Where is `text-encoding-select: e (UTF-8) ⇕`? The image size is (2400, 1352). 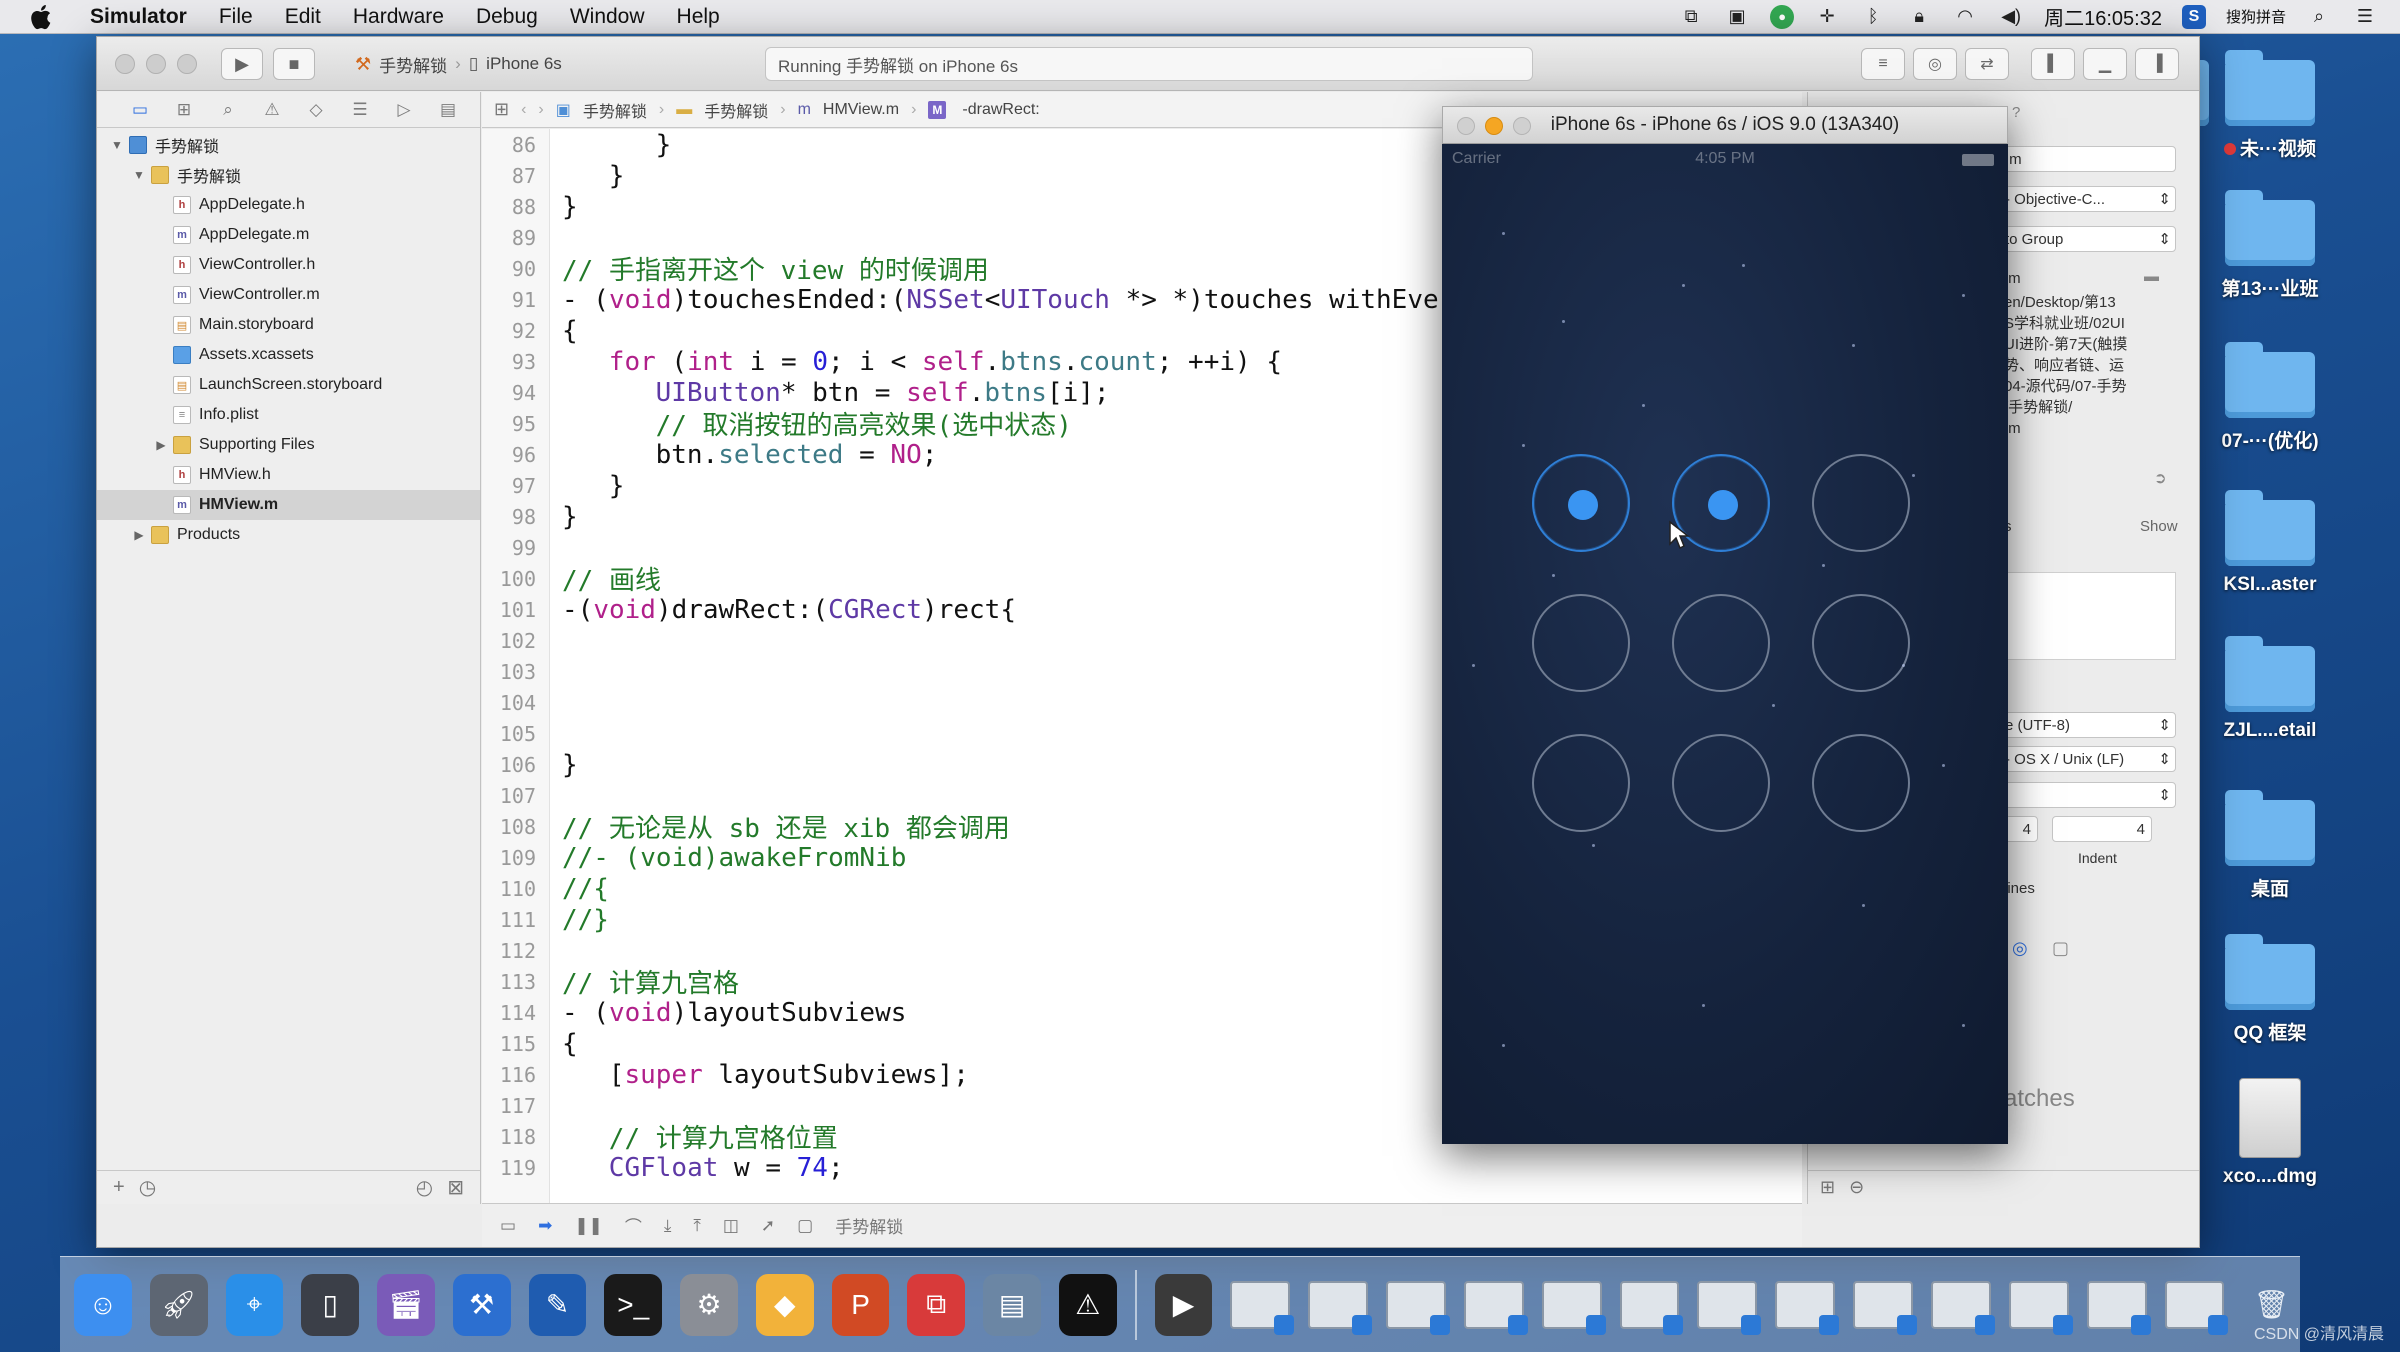
text-encoding-select: e (UTF-8) ⇕ is located at coordinates (2087, 725).